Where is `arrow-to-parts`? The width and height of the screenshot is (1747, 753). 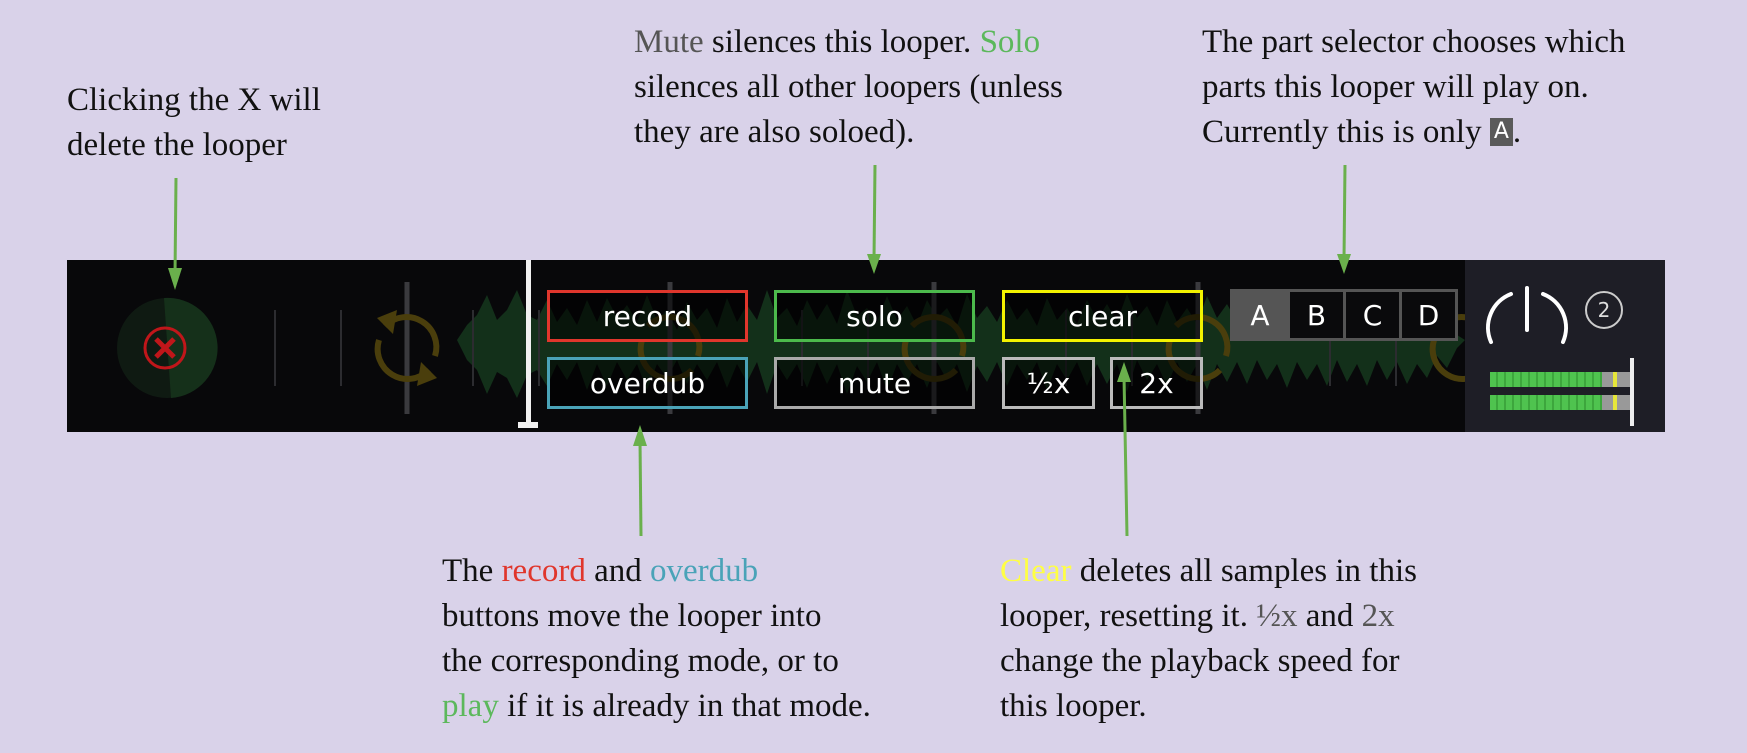
arrow-to-parts is located at coordinates (1344, 219).